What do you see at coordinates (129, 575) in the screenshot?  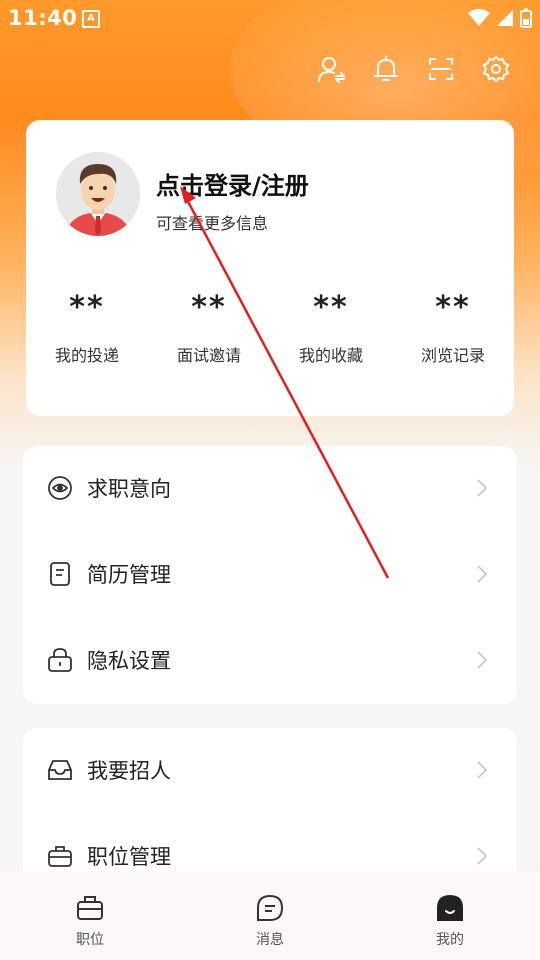 I see `menu-item-label: 简历管理` at bounding box center [129, 575].